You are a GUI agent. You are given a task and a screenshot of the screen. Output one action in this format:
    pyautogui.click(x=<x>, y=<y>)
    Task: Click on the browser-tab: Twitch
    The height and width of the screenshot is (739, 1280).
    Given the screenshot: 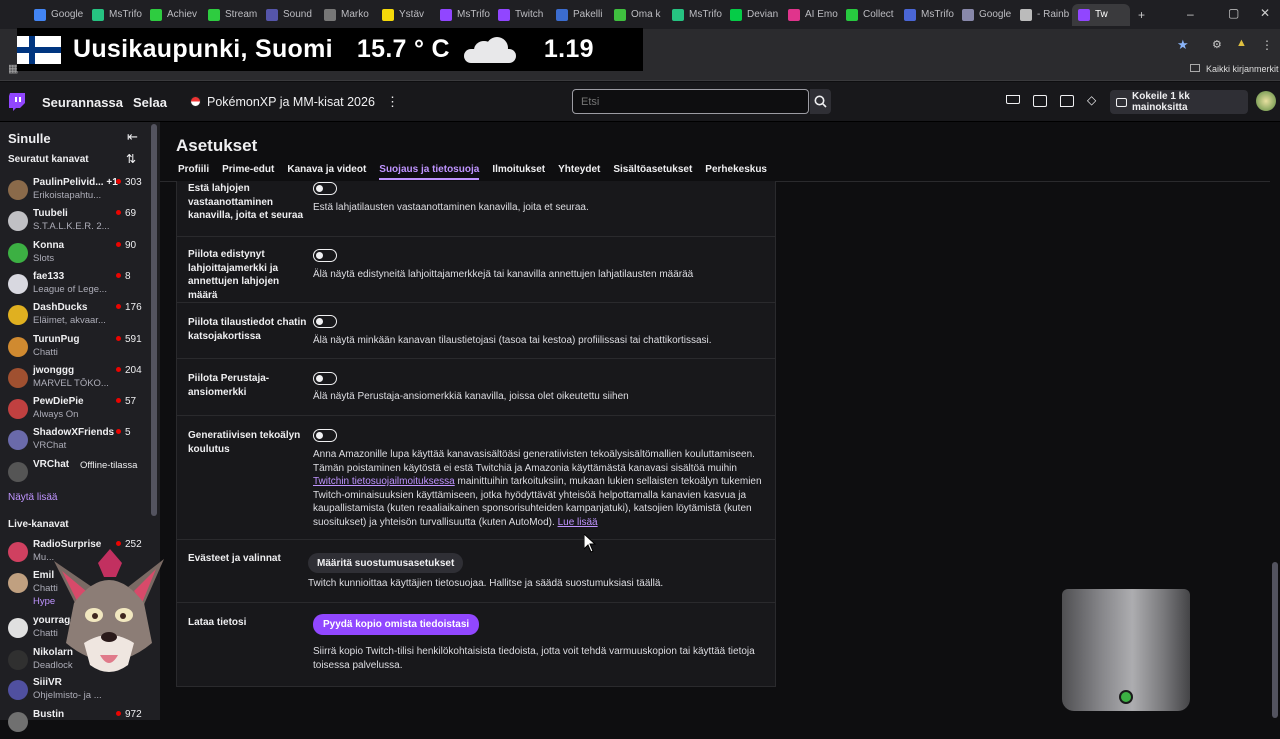 What is the action you would take?
    pyautogui.click(x=521, y=15)
    